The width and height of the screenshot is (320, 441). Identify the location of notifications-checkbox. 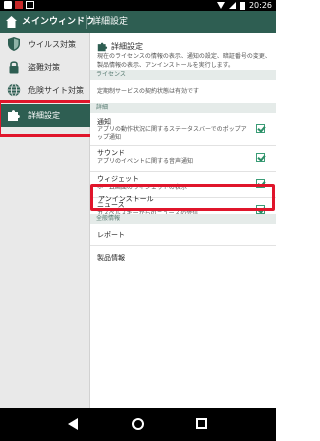
(260, 128).